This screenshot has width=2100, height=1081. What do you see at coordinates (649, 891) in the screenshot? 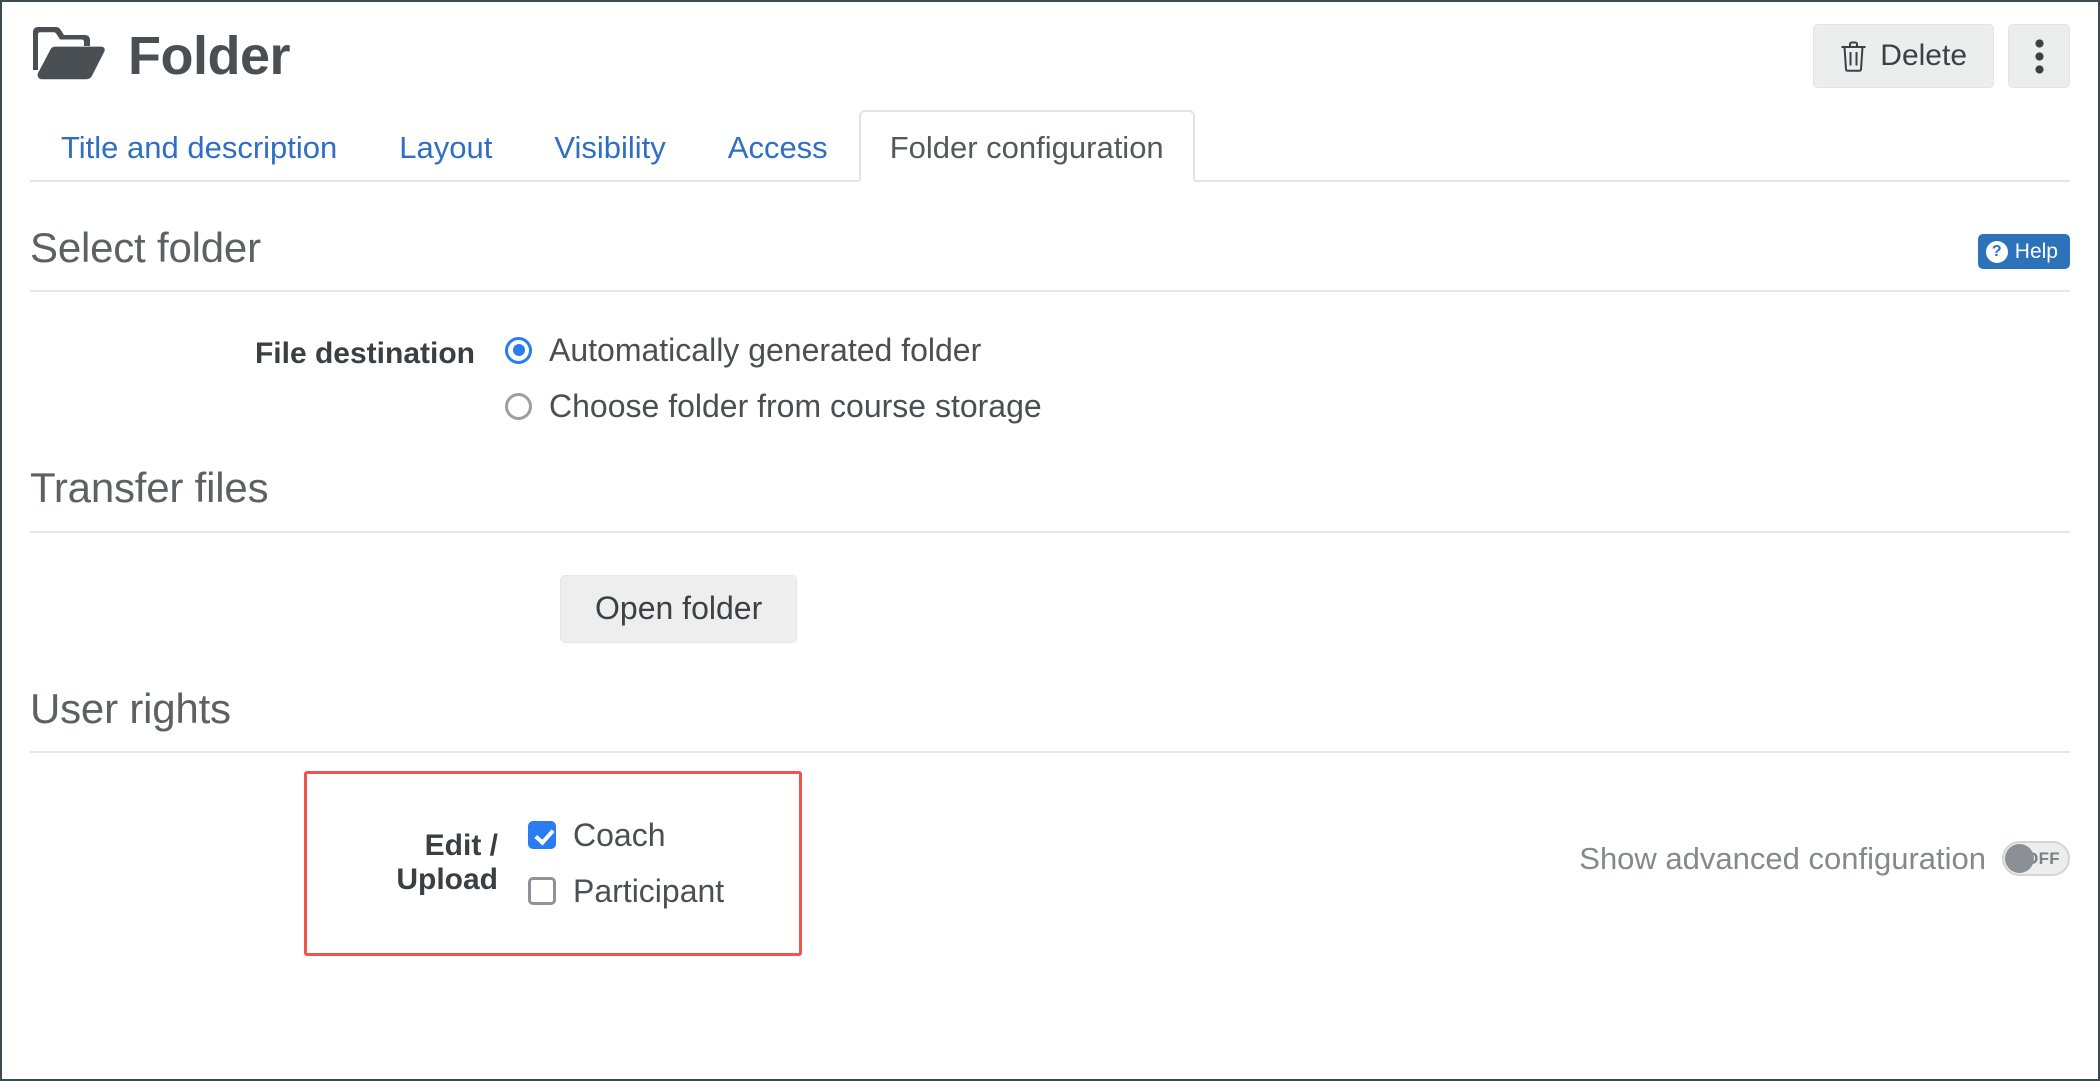
I see `checkbox-label: Participant` at bounding box center [649, 891].